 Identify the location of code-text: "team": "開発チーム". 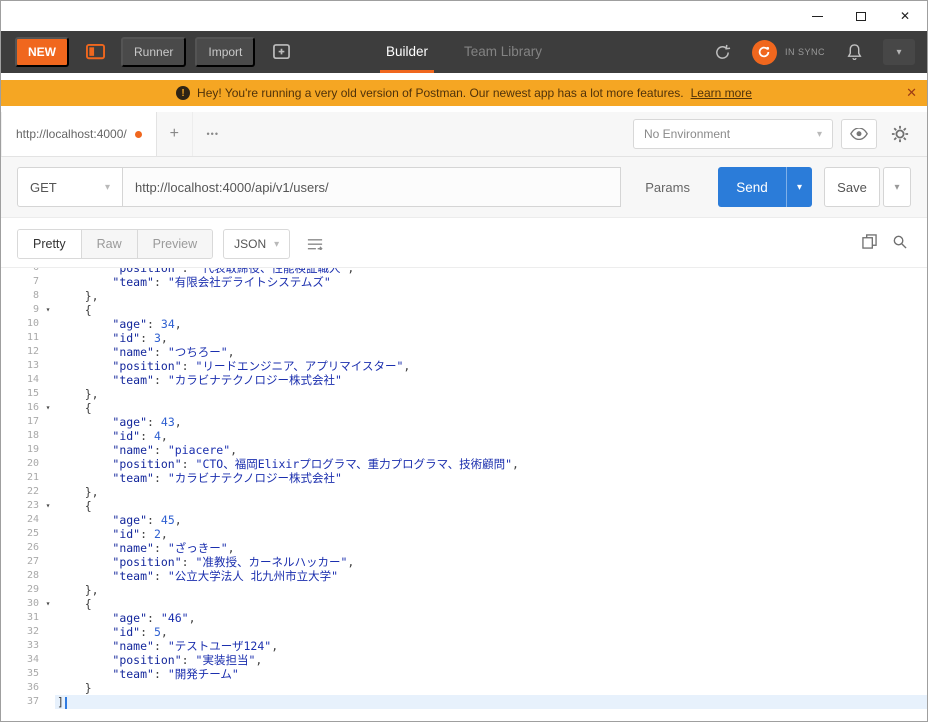
(175, 674).